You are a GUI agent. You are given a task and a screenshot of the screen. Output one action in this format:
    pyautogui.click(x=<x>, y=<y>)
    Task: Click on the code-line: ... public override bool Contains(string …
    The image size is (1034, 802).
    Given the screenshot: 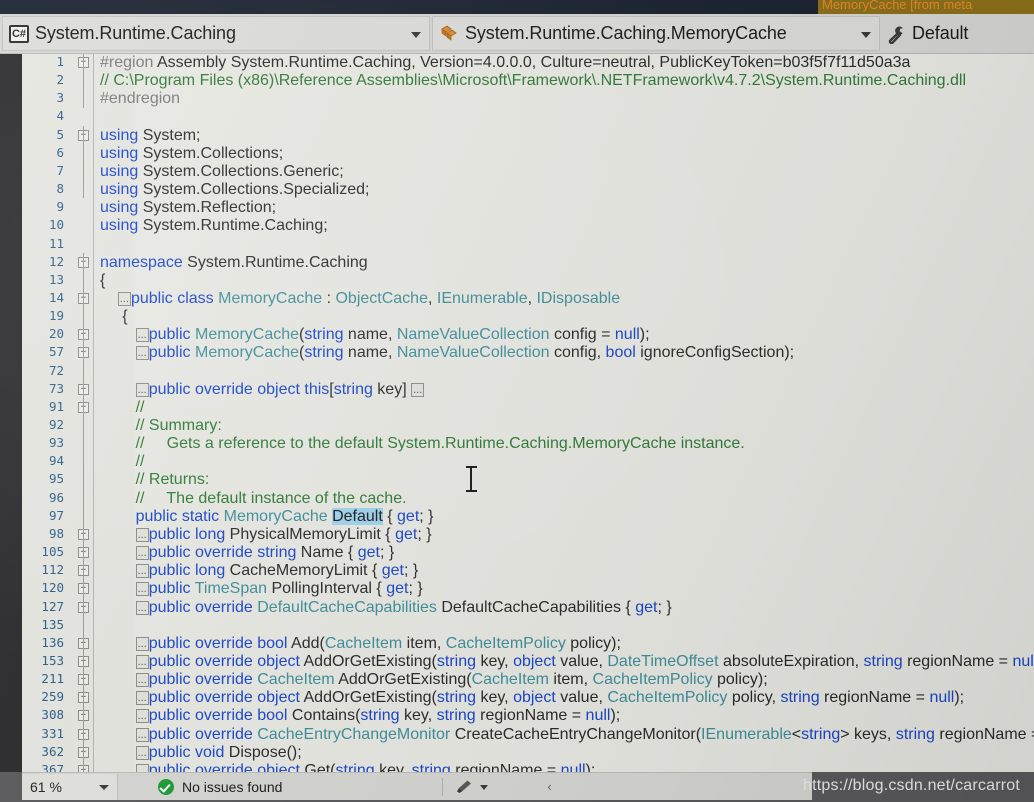 What is the action you would take?
    pyautogui.click(x=360, y=716)
    